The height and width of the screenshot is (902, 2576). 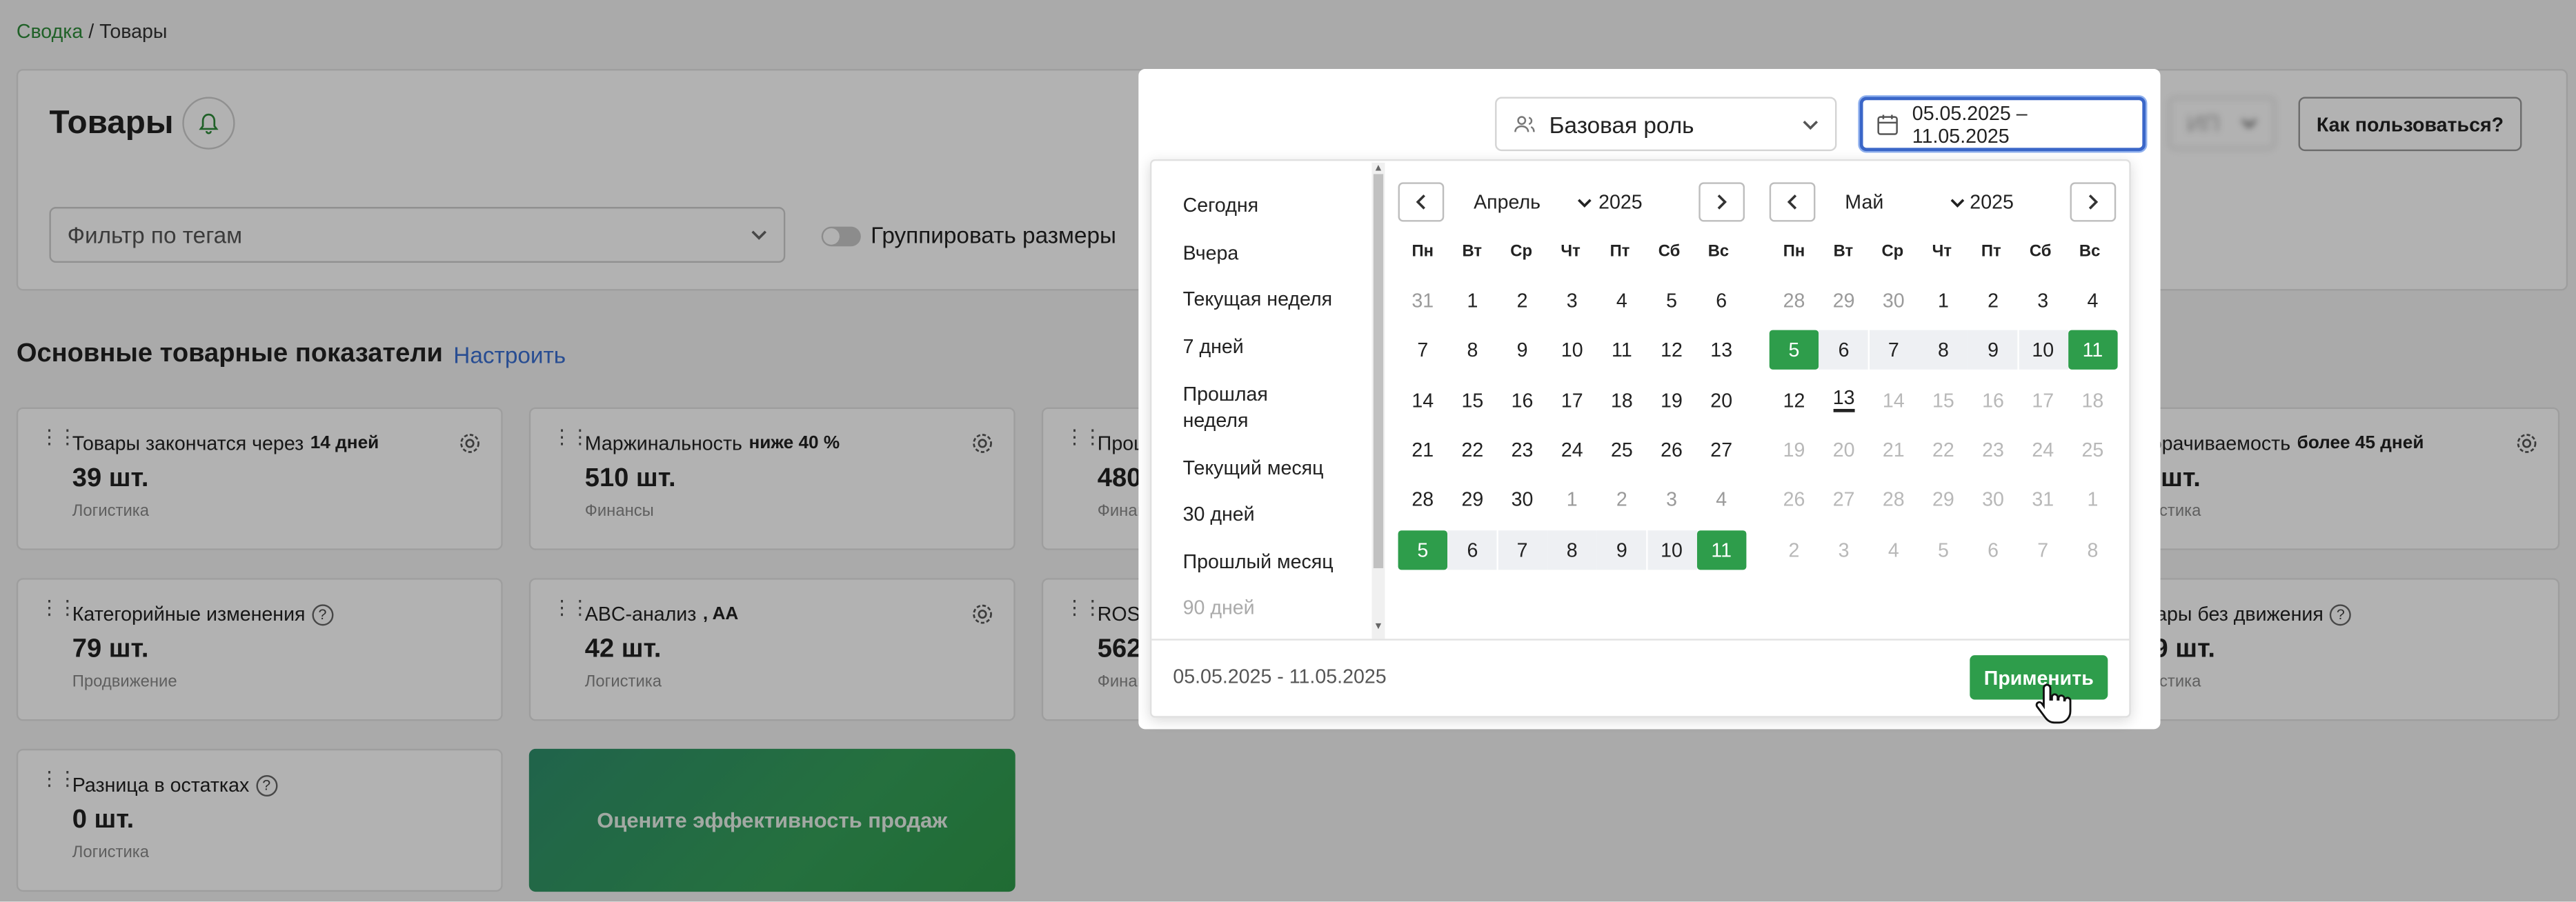 What do you see at coordinates (1421, 202) in the screenshot?
I see `prev-month-button` at bounding box center [1421, 202].